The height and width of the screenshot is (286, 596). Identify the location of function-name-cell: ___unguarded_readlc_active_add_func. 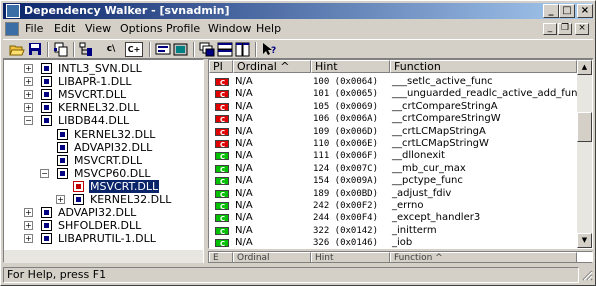
(487, 94).